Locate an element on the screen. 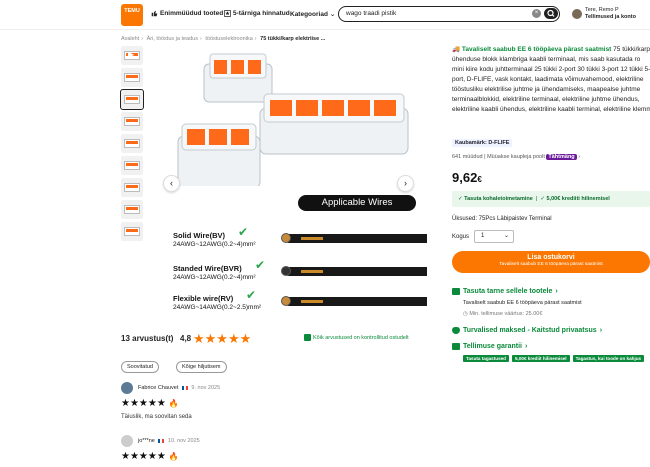 Image resolution: width=650 pixels, height=467 pixels. prev-image-button: ‹ is located at coordinates (171, 183).